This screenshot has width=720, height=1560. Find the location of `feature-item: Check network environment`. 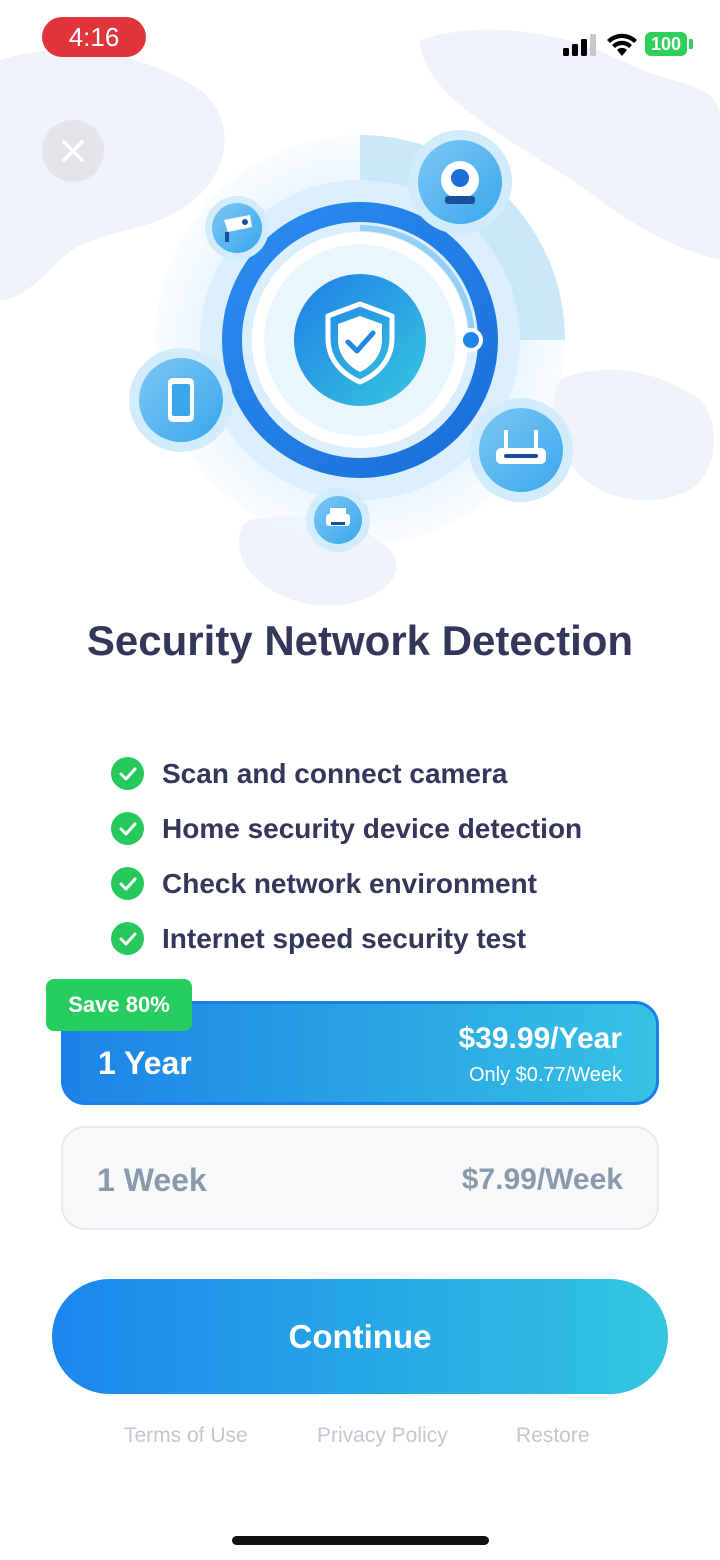

feature-item: Check network environment is located at coordinates (391, 883).